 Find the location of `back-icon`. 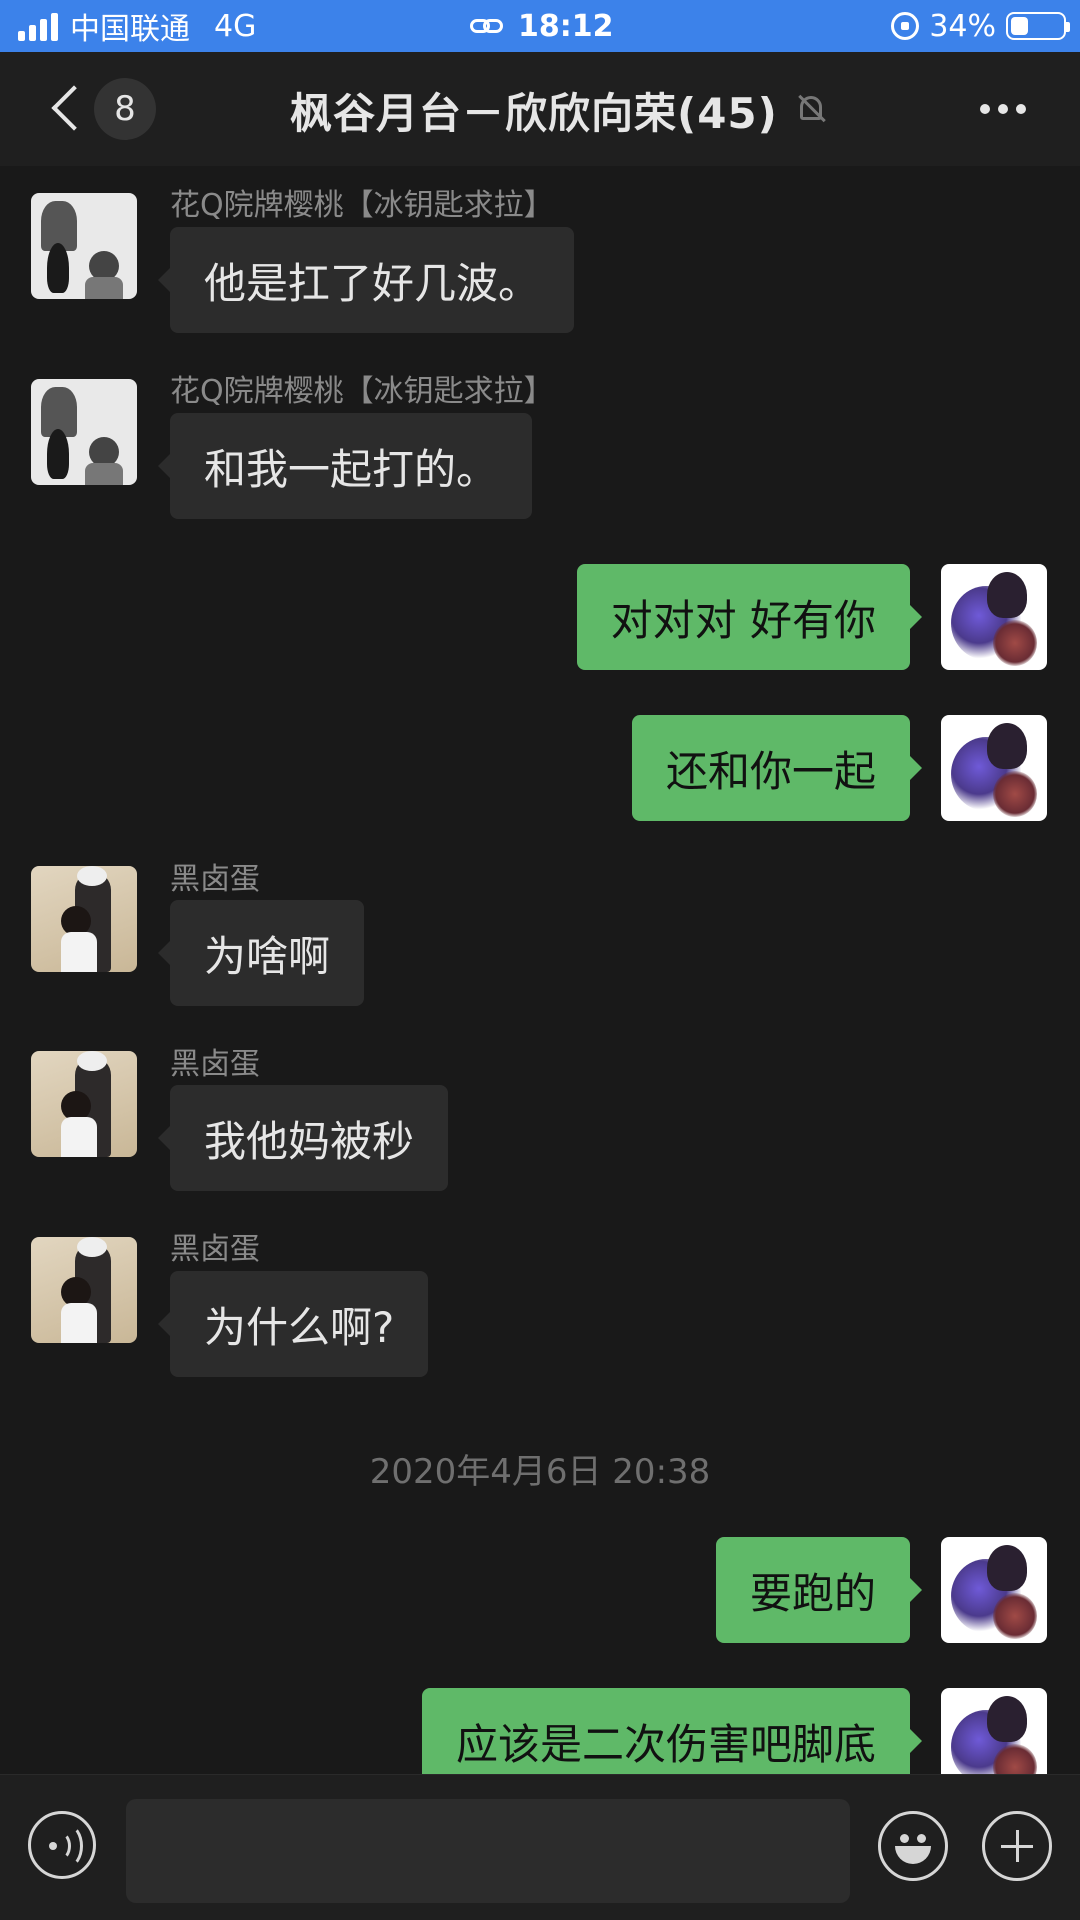

back-icon is located at coordinates (68, 109).